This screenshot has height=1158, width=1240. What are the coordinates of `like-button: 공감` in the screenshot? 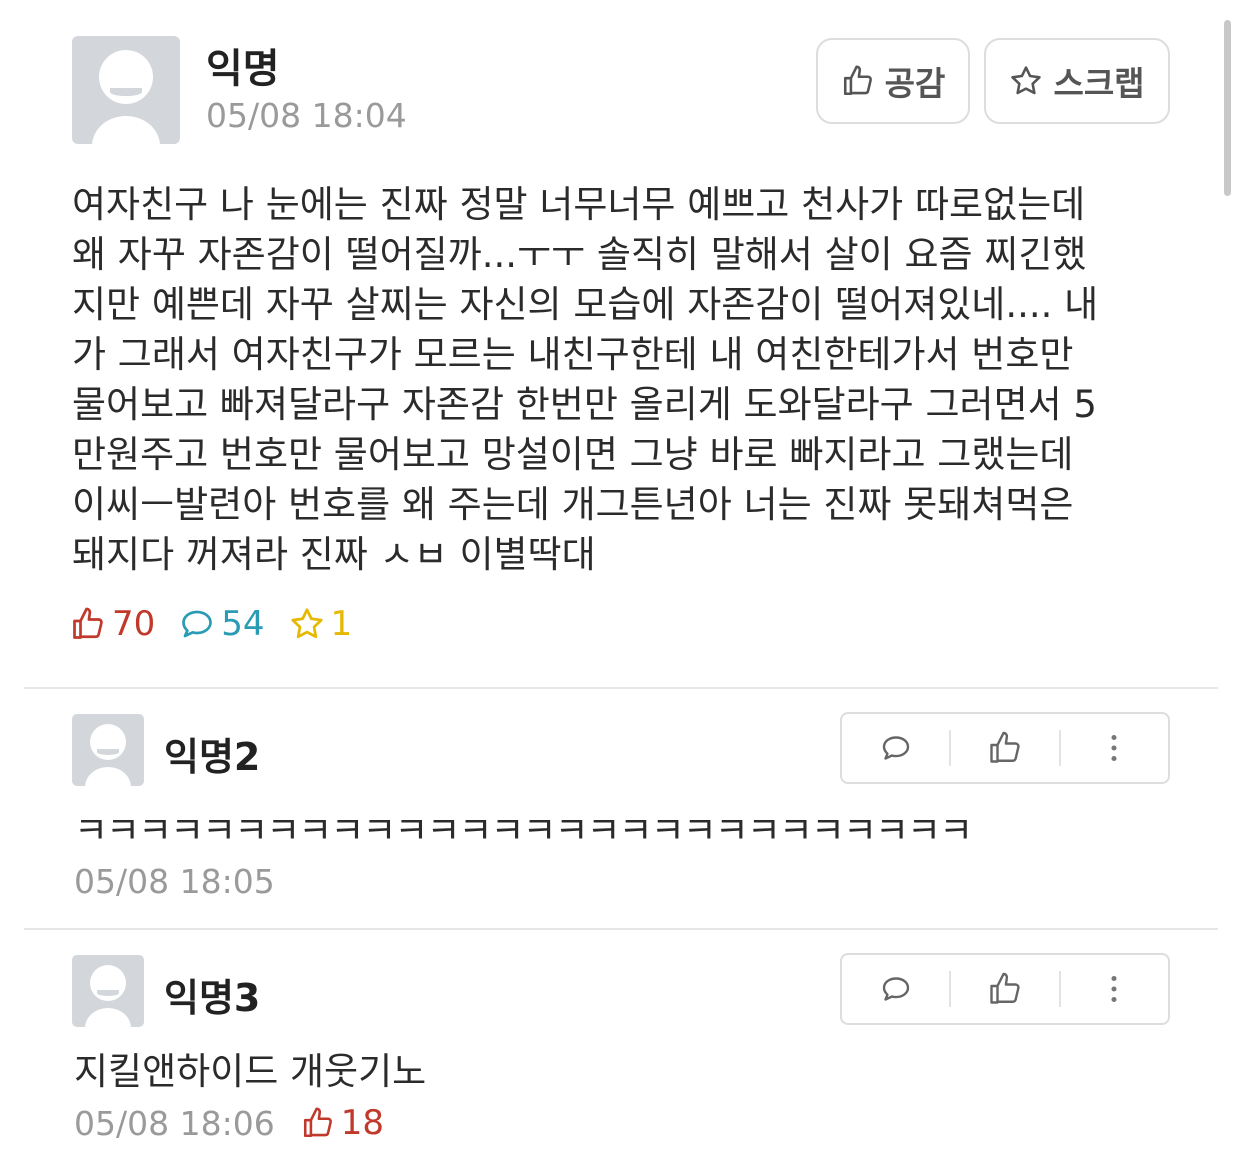 It's located at (893, 81).